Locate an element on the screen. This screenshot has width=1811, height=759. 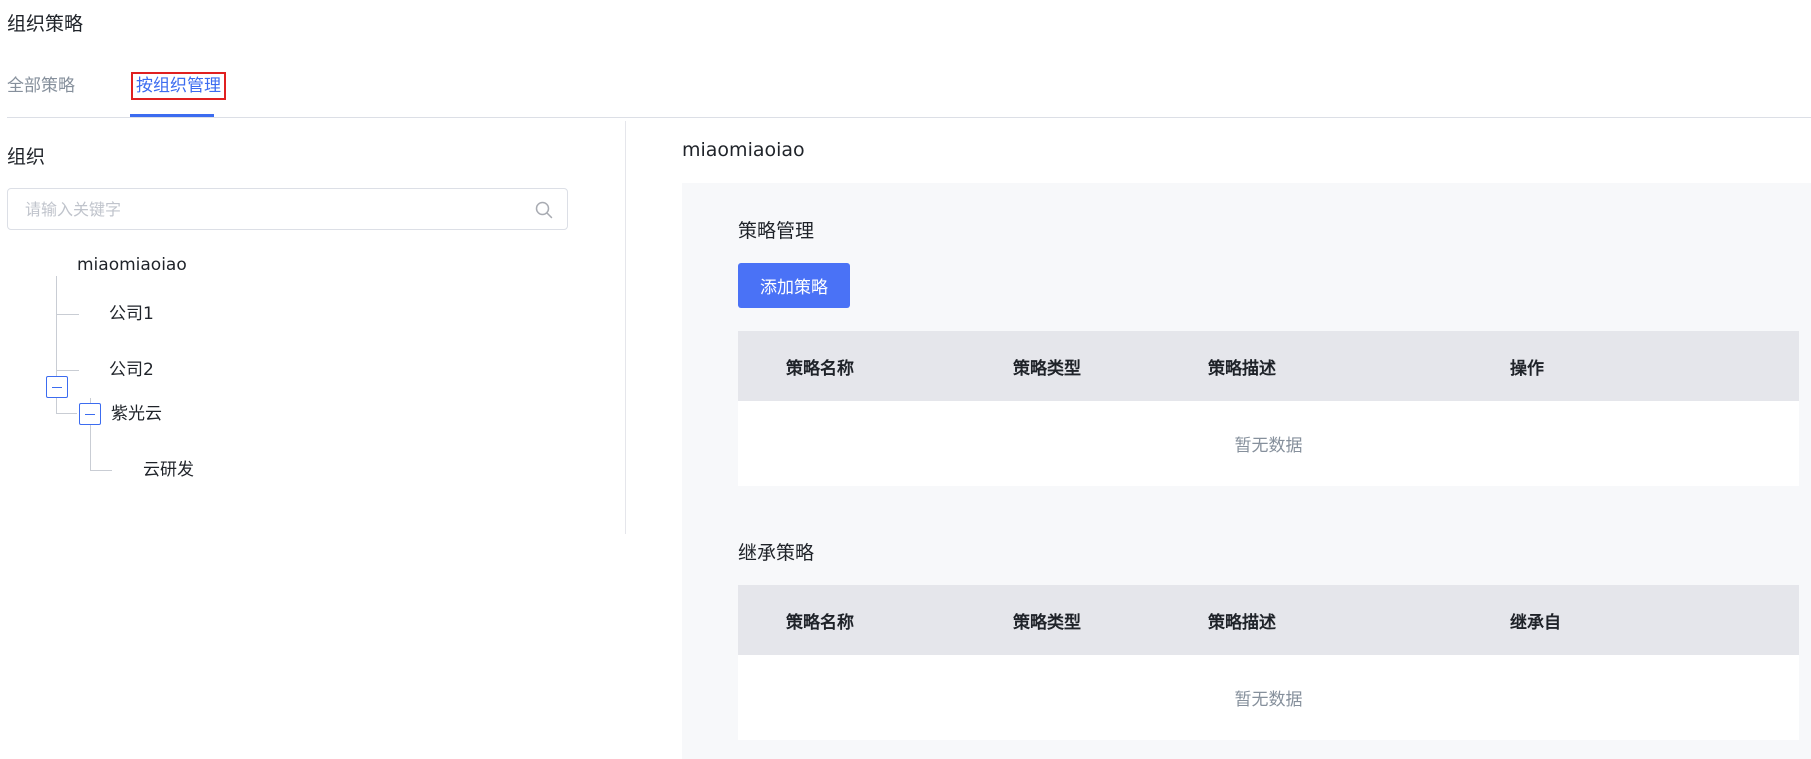
tree-node-company1: 公司1 is located at coordinates (131, 314).